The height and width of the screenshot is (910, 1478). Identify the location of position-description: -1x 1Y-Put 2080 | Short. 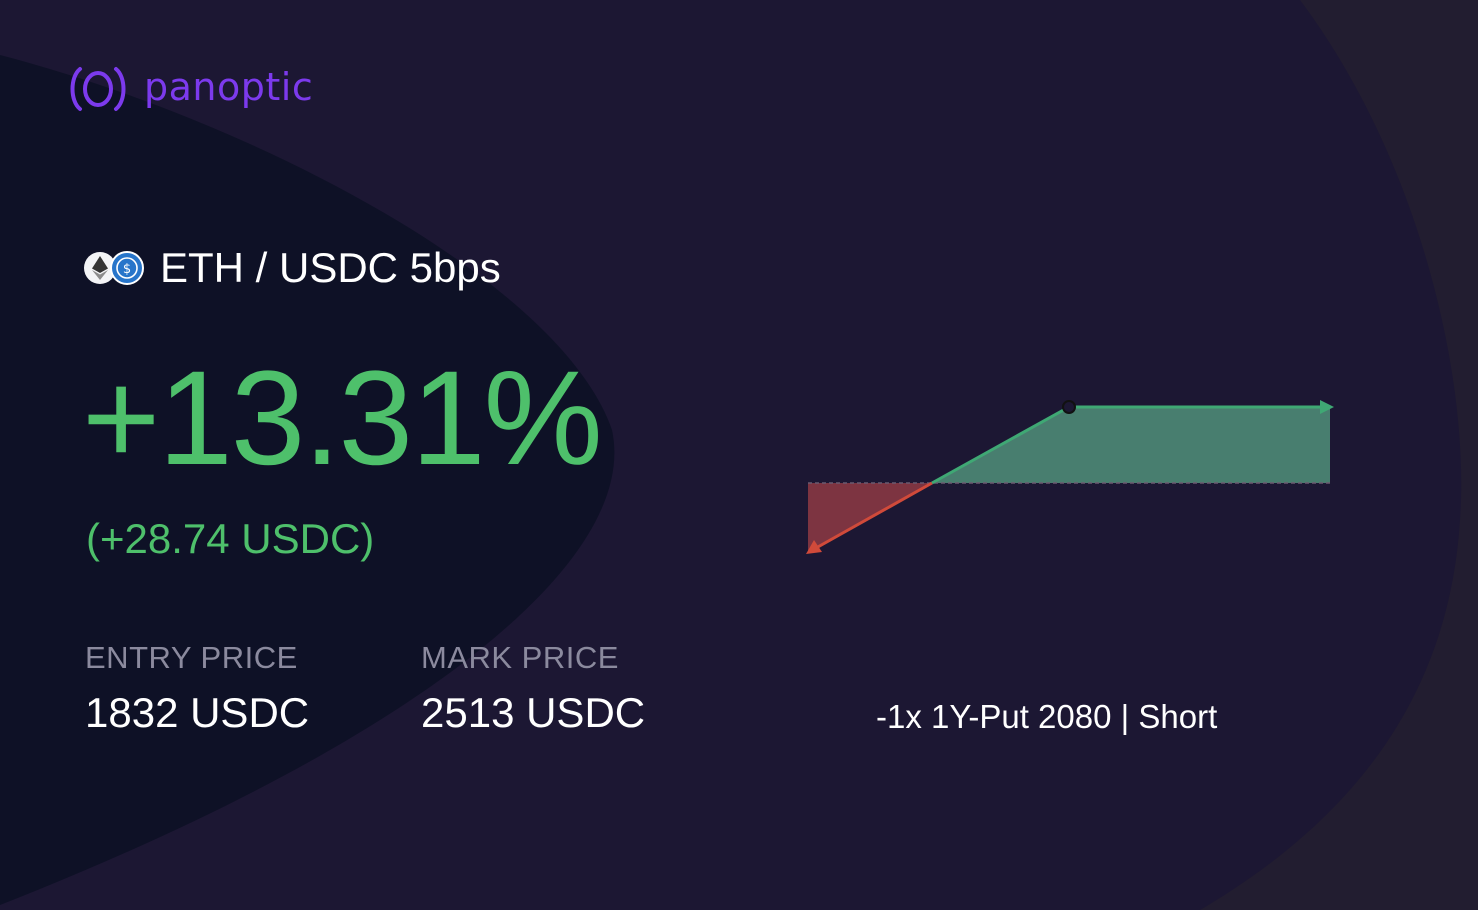
(1047, 716).